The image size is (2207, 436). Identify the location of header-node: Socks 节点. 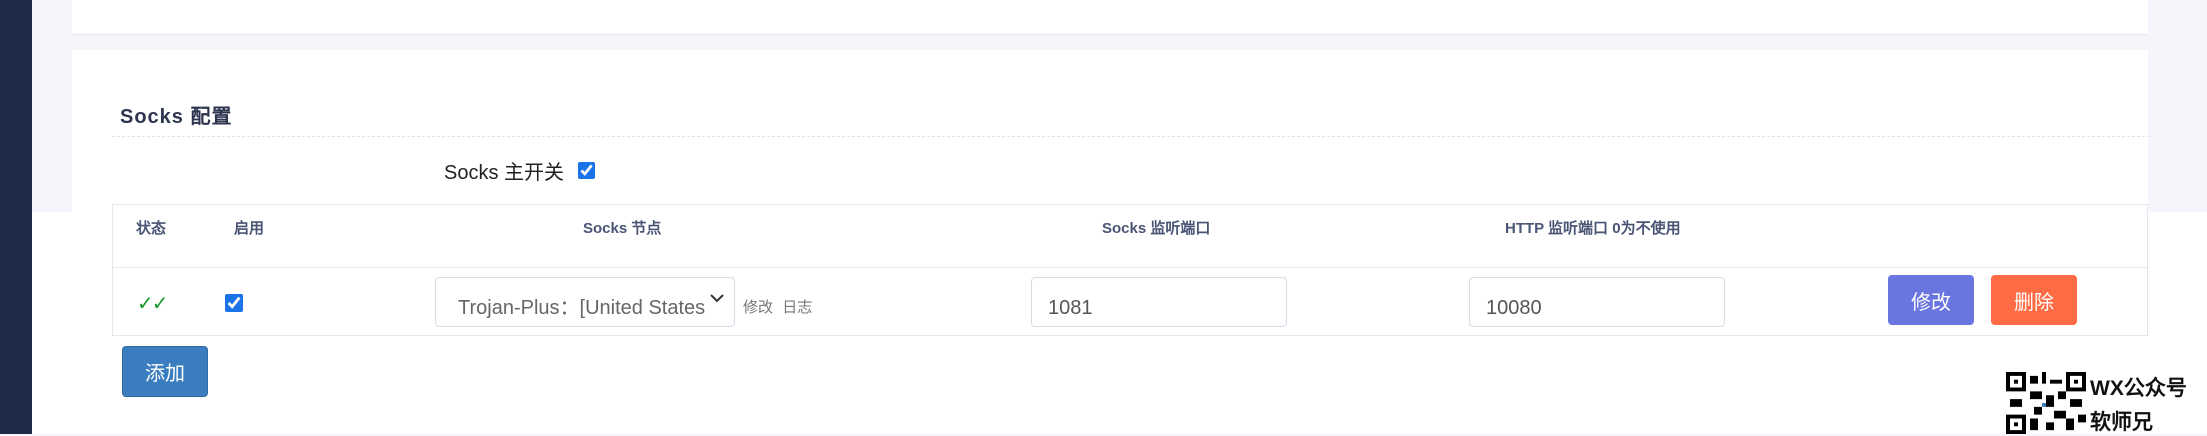
(622, 228).